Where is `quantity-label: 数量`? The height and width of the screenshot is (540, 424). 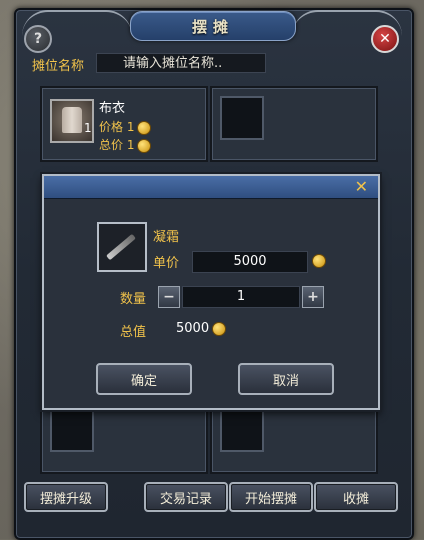
quantity-label: 数量 is located at coordinates (133, 299).